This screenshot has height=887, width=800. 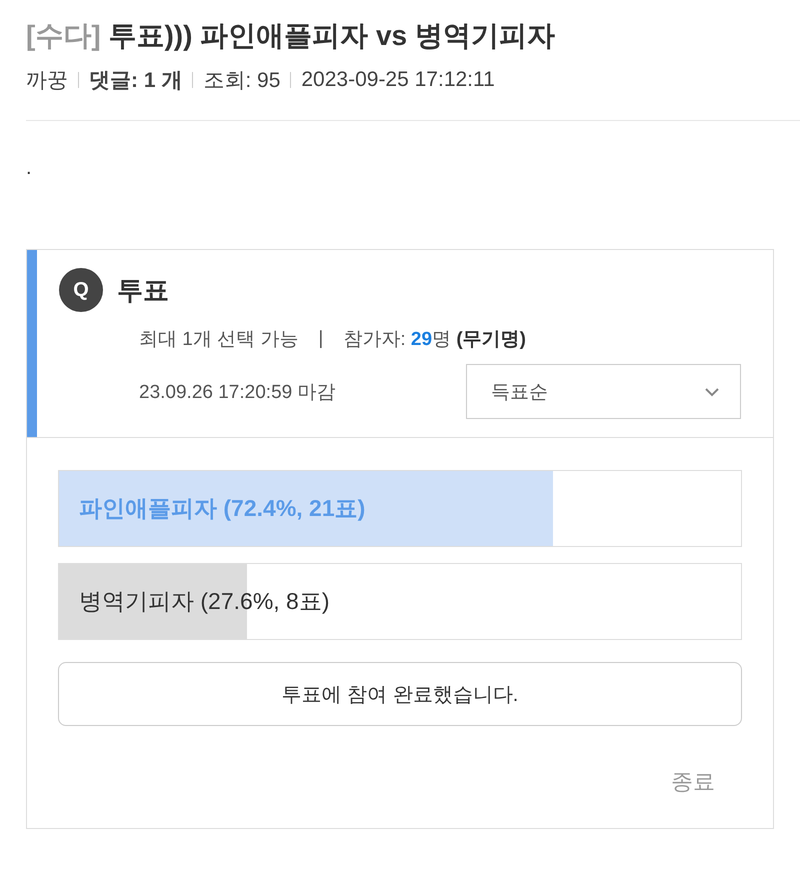 What do you see at coordinates (204, 601) in the screenshot?
I see `option-label: 병역기피자 (27.6%, 8표)` at bounding box center [204, 601].